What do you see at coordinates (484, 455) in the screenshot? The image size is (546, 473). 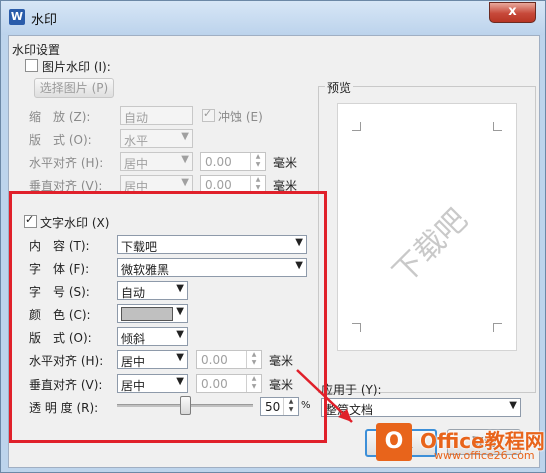 I see `site-logo-url: www.office26.com` at bounding box center [484, 455].